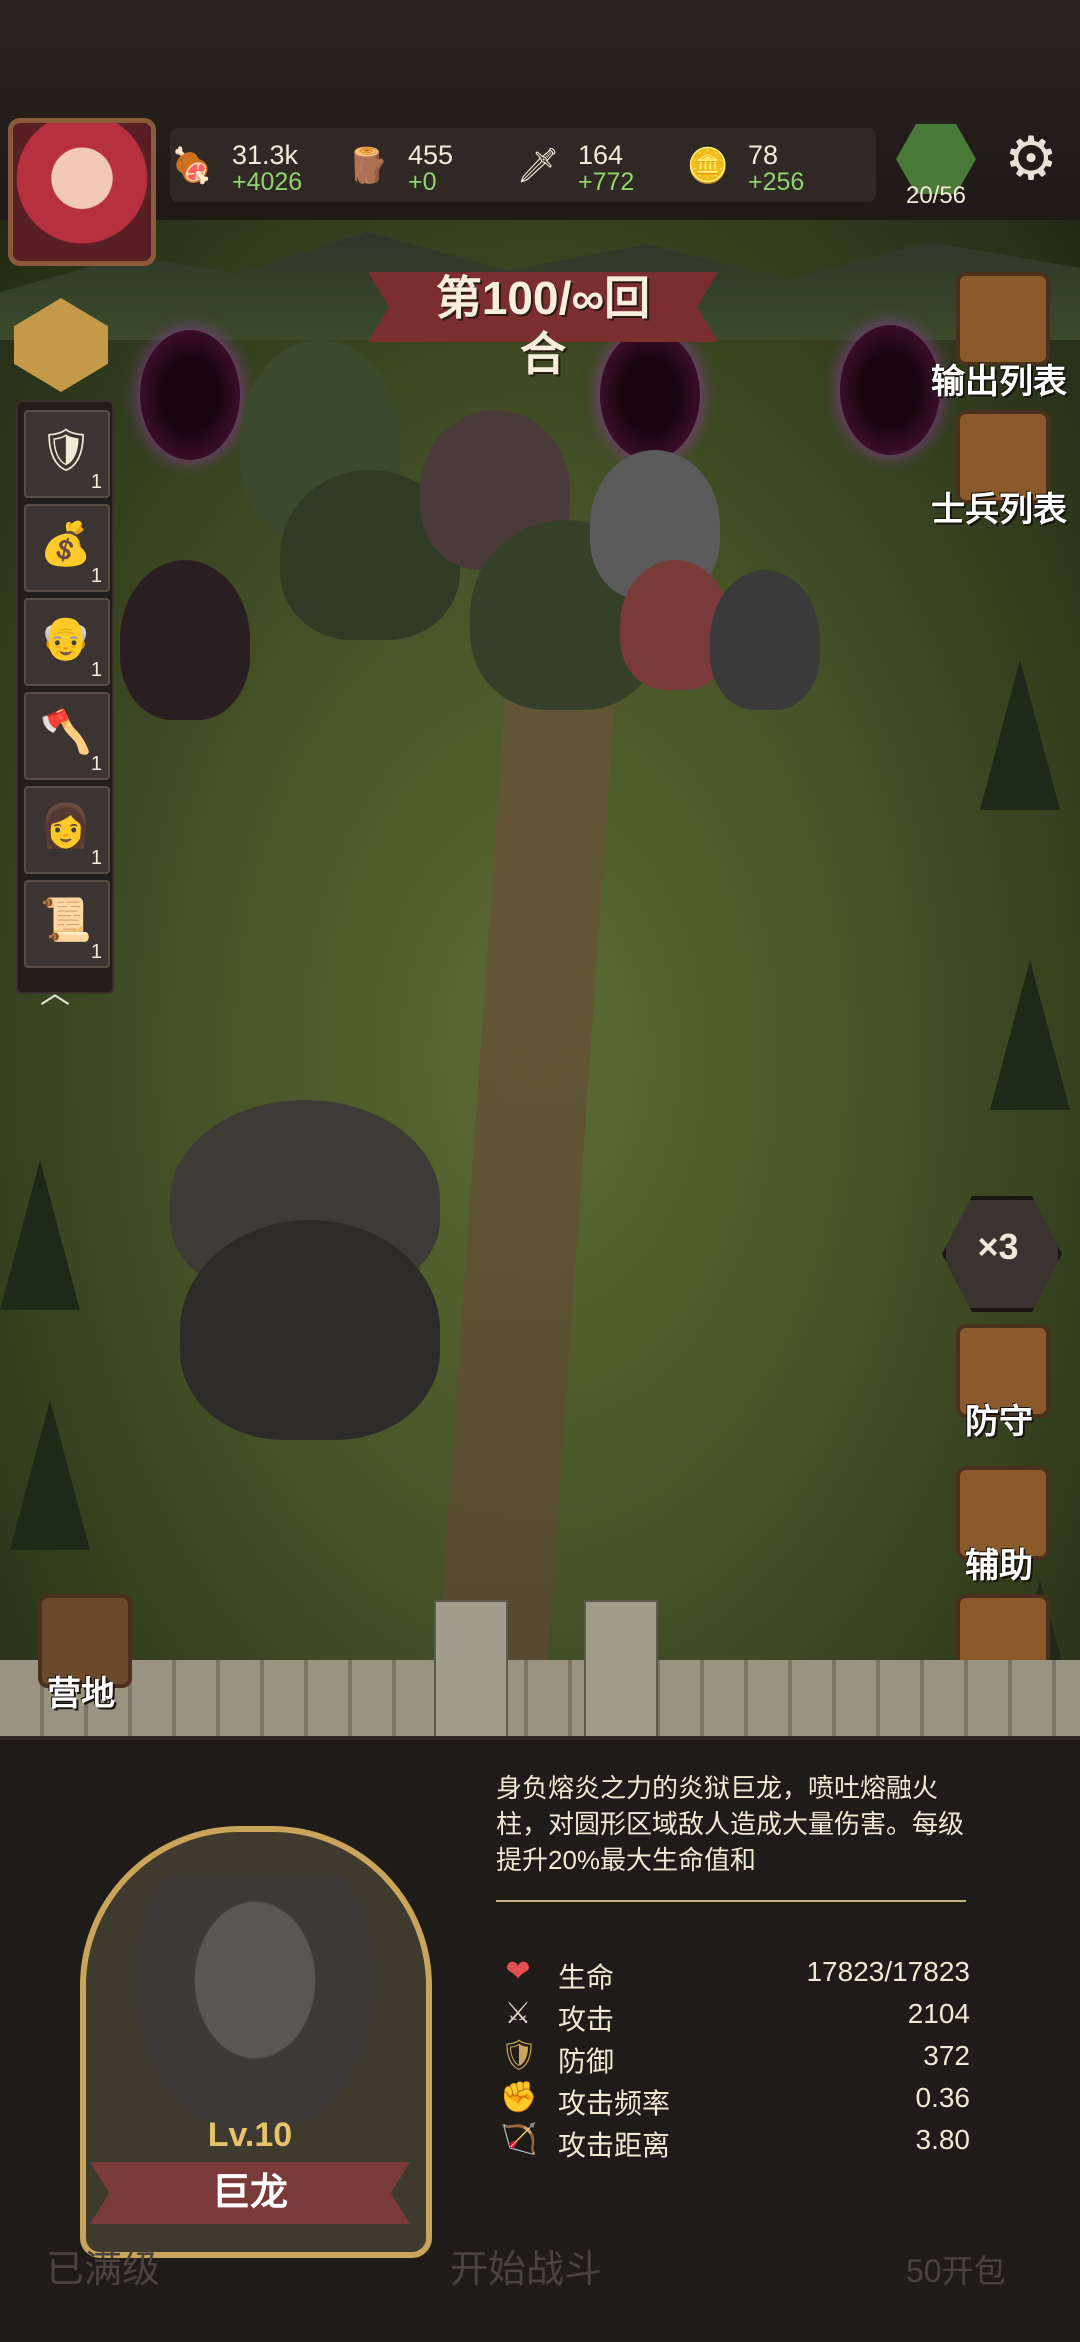 Image resolution: width=1080 pixels, height=2342 pixels. What do you see at coordinates (735, 2058) in the screenshot?
I see `stat-defense: 🛡 防御 372` at bounding box center [735, 2058].